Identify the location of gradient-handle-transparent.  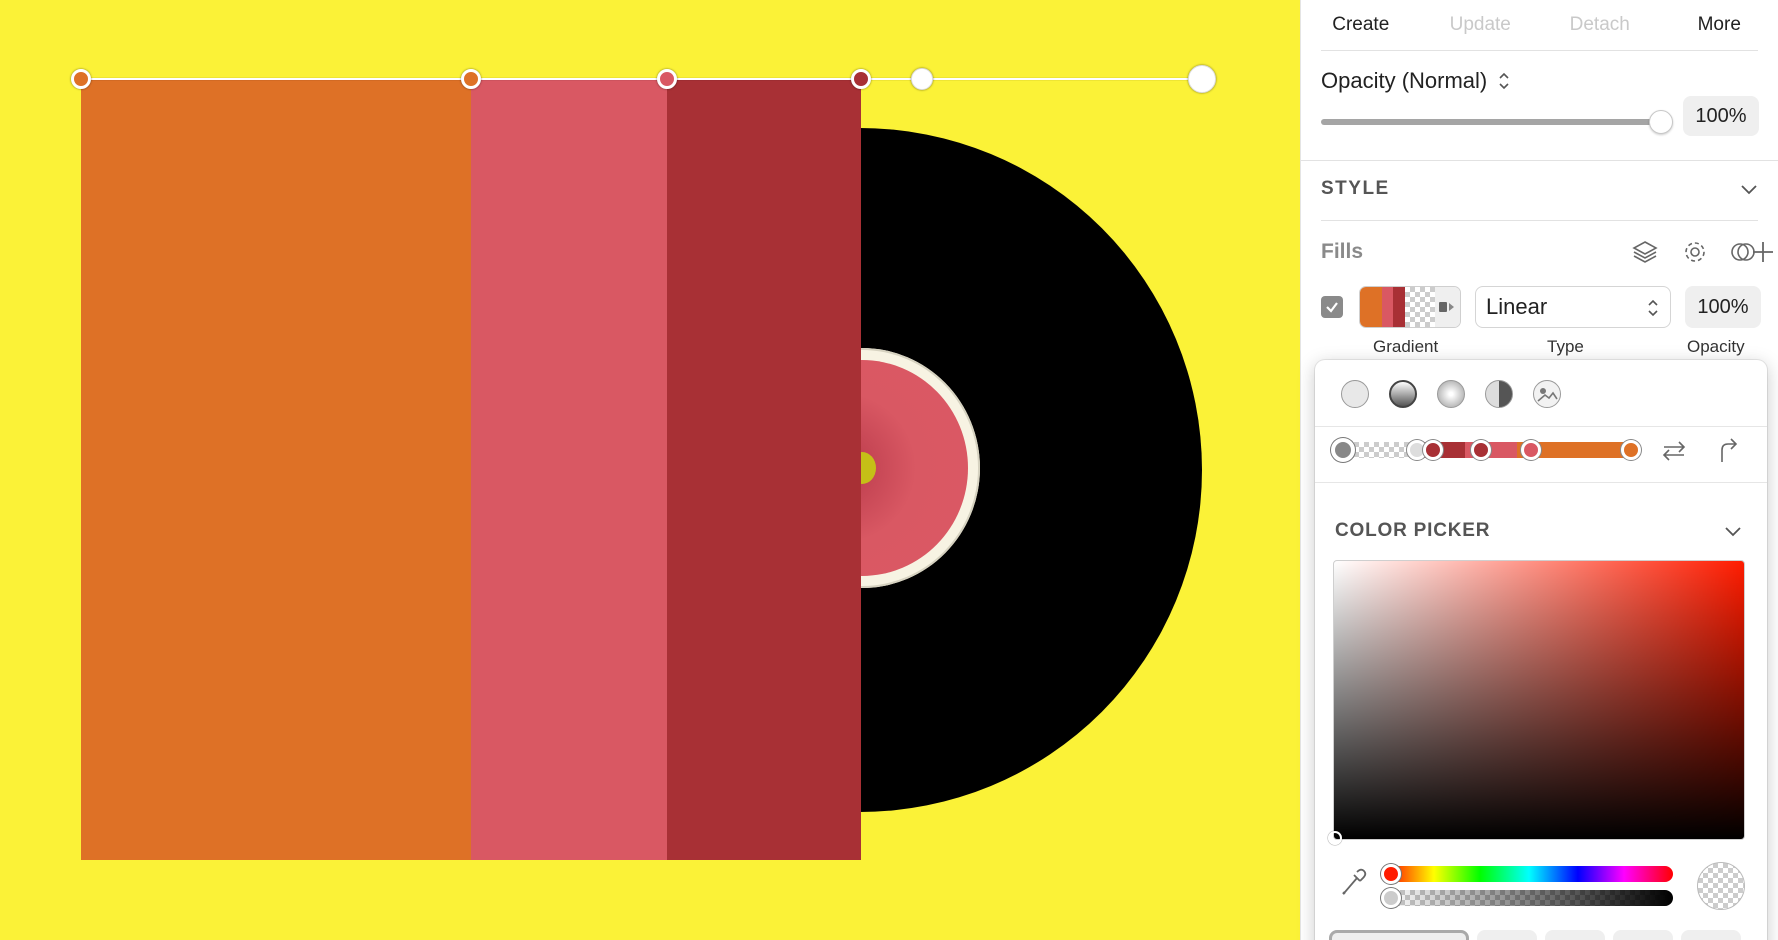
(922, 79).